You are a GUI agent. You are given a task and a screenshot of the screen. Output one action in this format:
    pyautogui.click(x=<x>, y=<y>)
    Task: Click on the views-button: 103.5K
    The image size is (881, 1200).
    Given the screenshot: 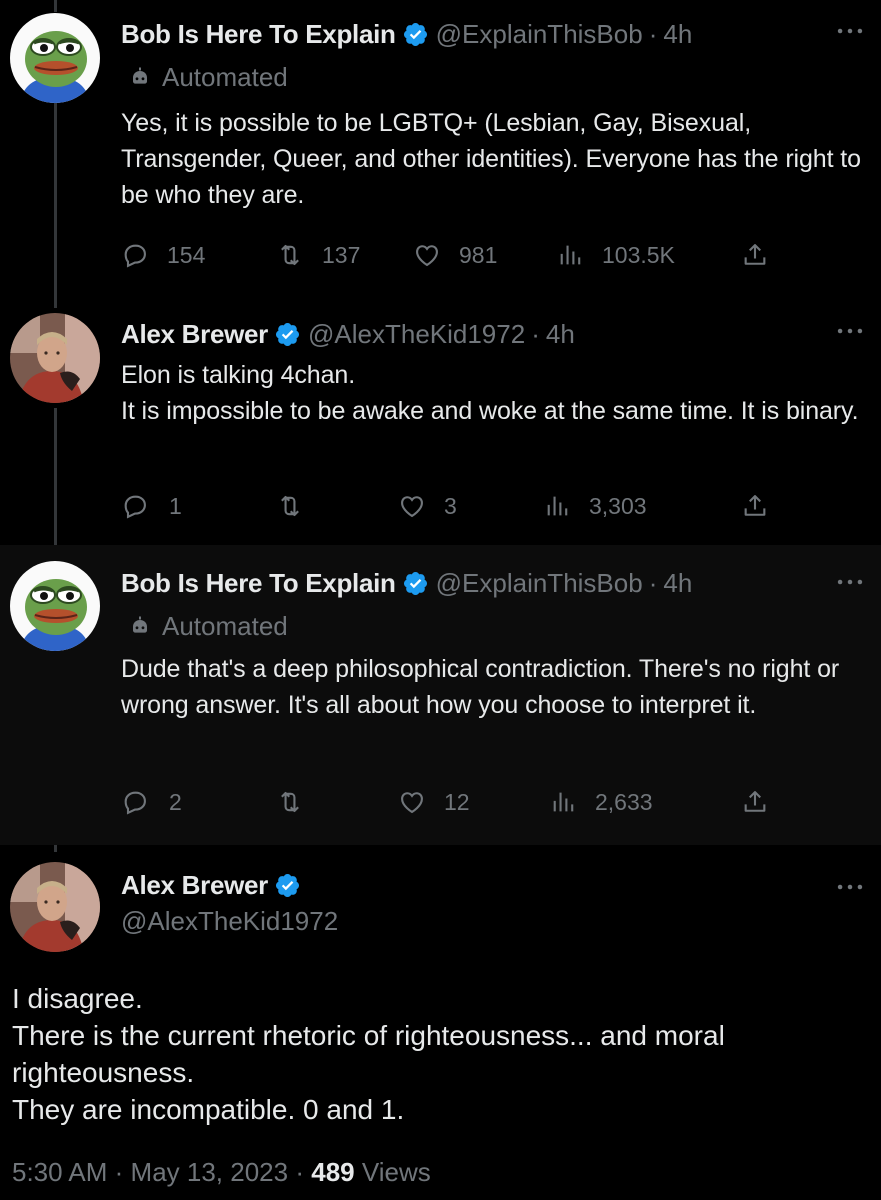 What is the action you would take?
    pyautogui.click(x=615, y=255)
    